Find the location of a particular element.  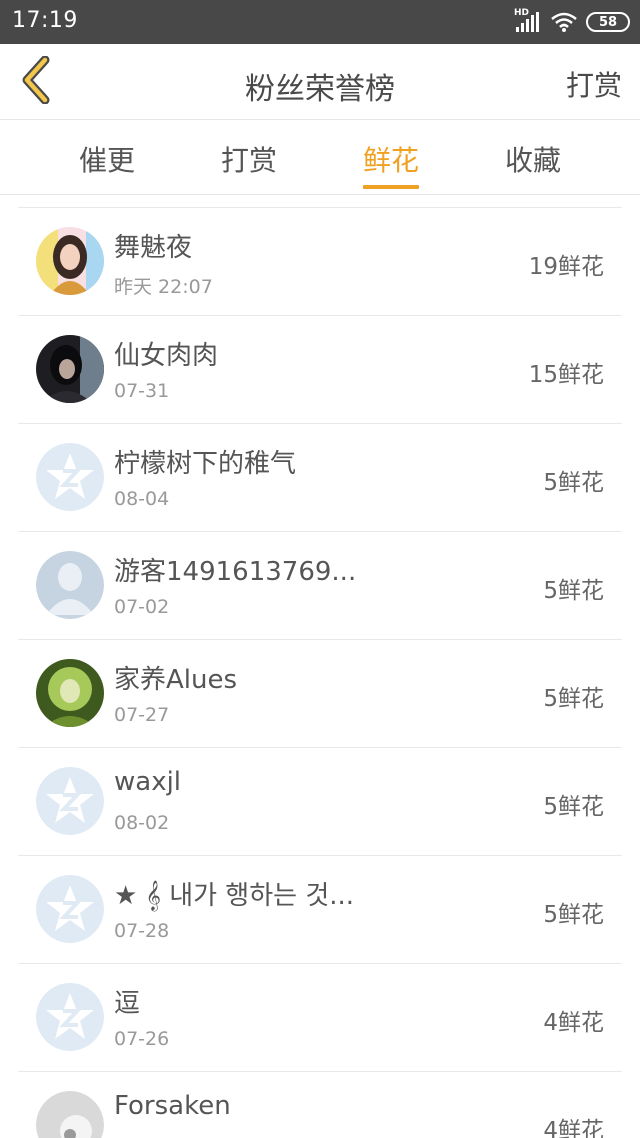

status-icons: HD 58 is located at coordinates (572, 21).